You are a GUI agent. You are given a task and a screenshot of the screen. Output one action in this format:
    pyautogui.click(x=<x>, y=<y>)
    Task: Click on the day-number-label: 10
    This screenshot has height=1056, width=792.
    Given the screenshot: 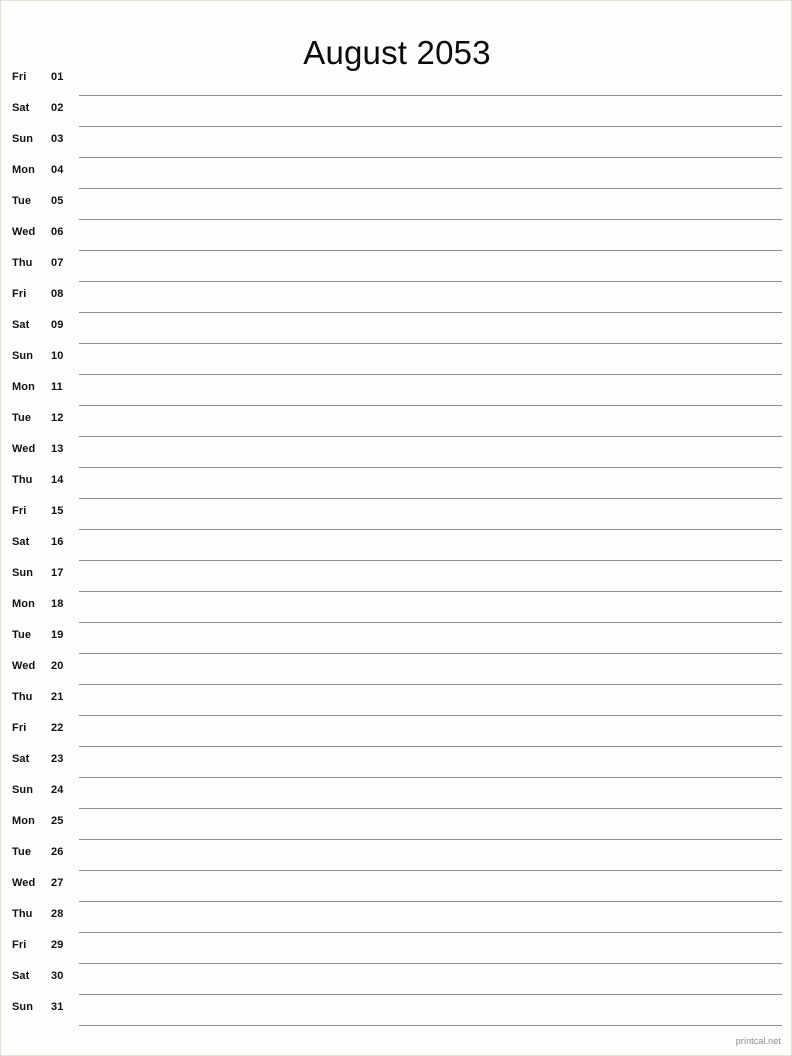 What is the action you would take?
    pyautogui.click(x=57, y=356)
    